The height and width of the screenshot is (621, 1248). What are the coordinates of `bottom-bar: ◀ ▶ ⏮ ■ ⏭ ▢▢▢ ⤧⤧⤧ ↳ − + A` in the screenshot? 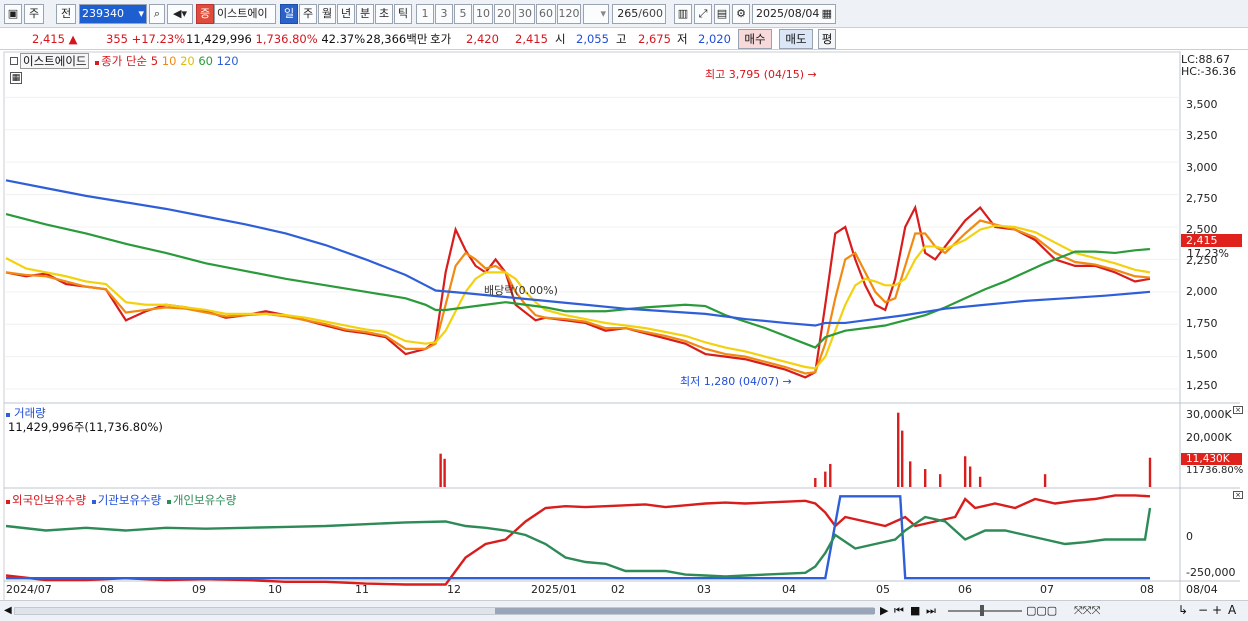 It's located at (624, 610).